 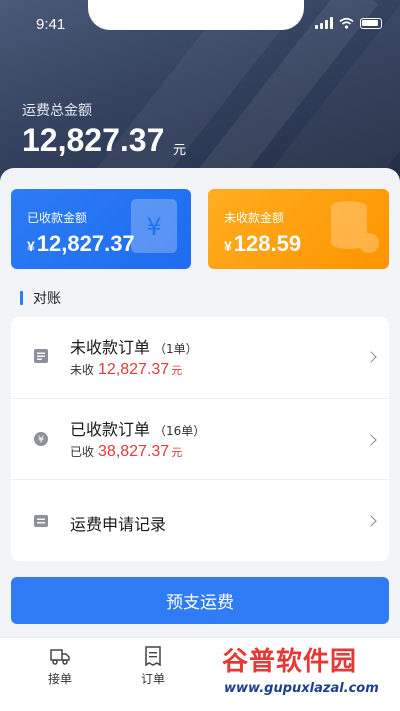 What do you see at coordinates (134, 369) in the screenshot?
I see `order-amount: 12,827.37` at bounding box center [134, 369].